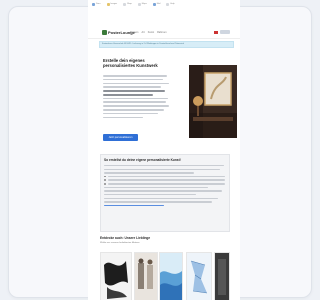 The image size is (320, 300). I want to click on nav-item: Rahmen, so click(161, 33).